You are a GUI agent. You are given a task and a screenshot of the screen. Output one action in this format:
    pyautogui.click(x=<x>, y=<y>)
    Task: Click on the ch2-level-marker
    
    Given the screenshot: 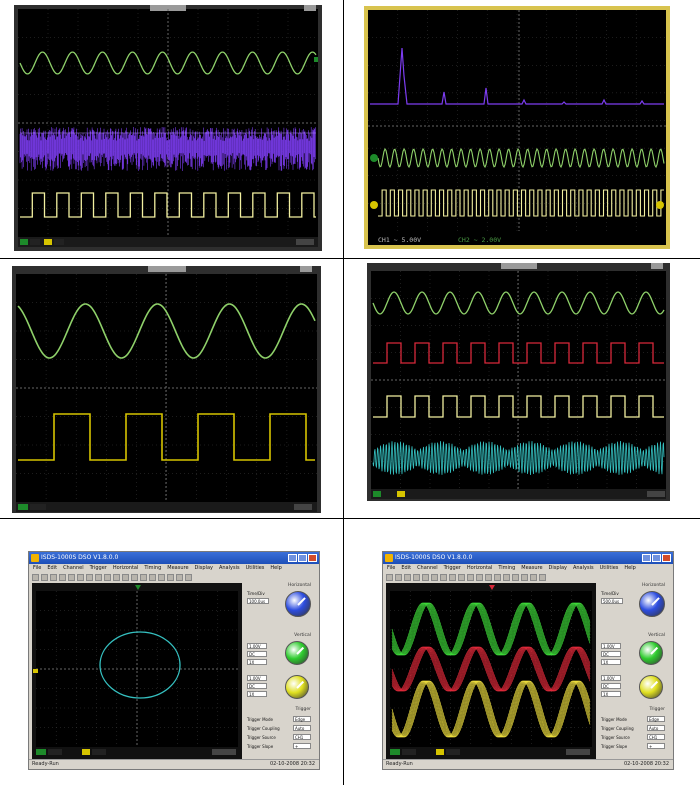 What is the action you would take?
    pyautogui.click(x=374, y=205)
    